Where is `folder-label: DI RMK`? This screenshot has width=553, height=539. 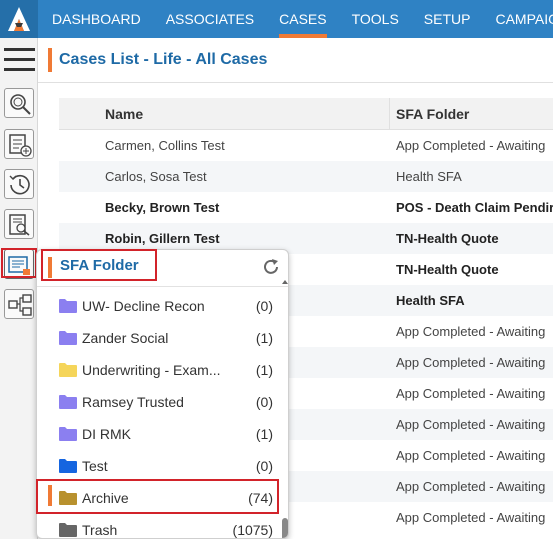 folder-label: DI RMK is located at coordinates (106, 434).